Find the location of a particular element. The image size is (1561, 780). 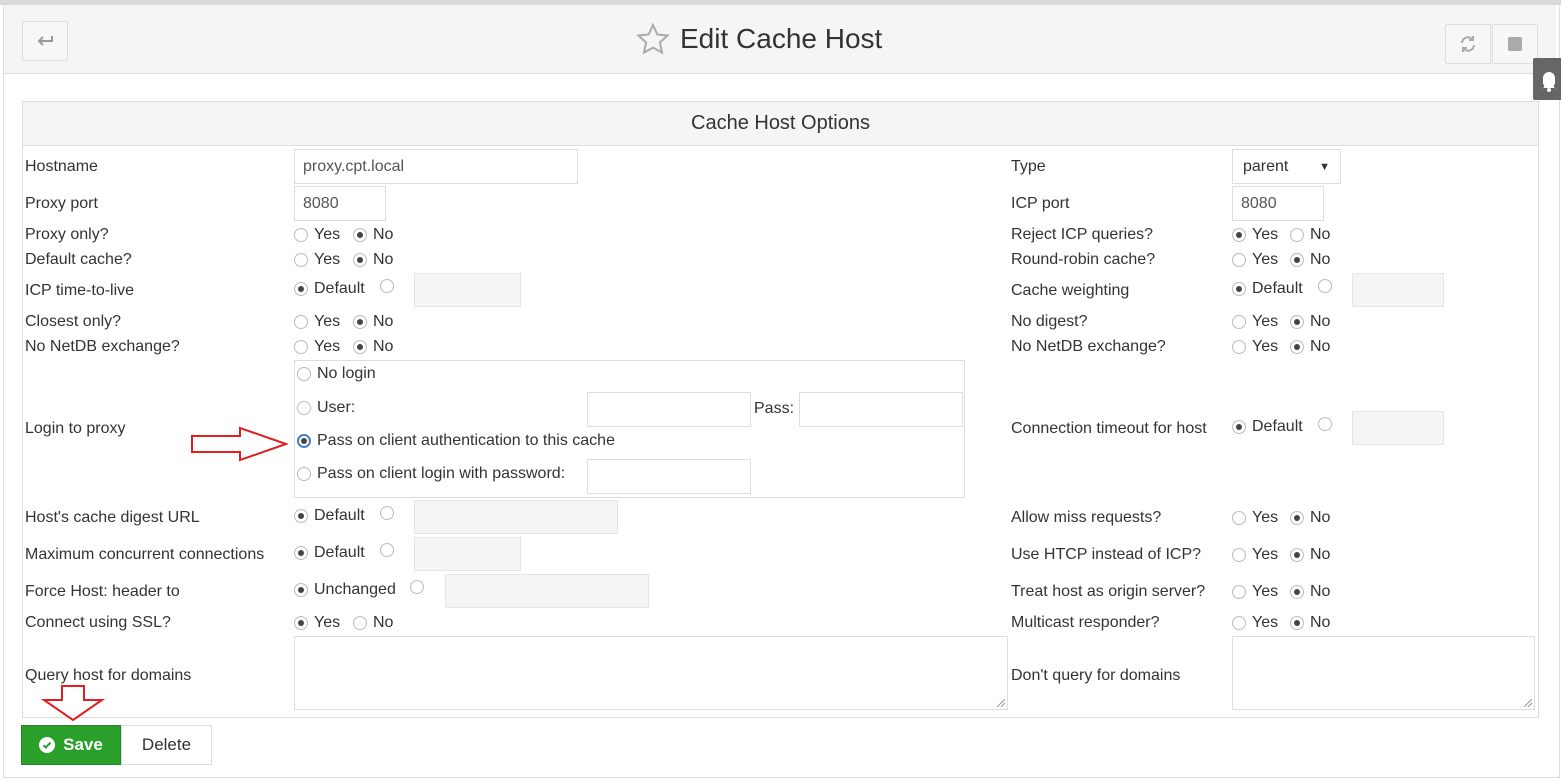

no-netdb-right-no: No is located at coordinates (1310, 347).